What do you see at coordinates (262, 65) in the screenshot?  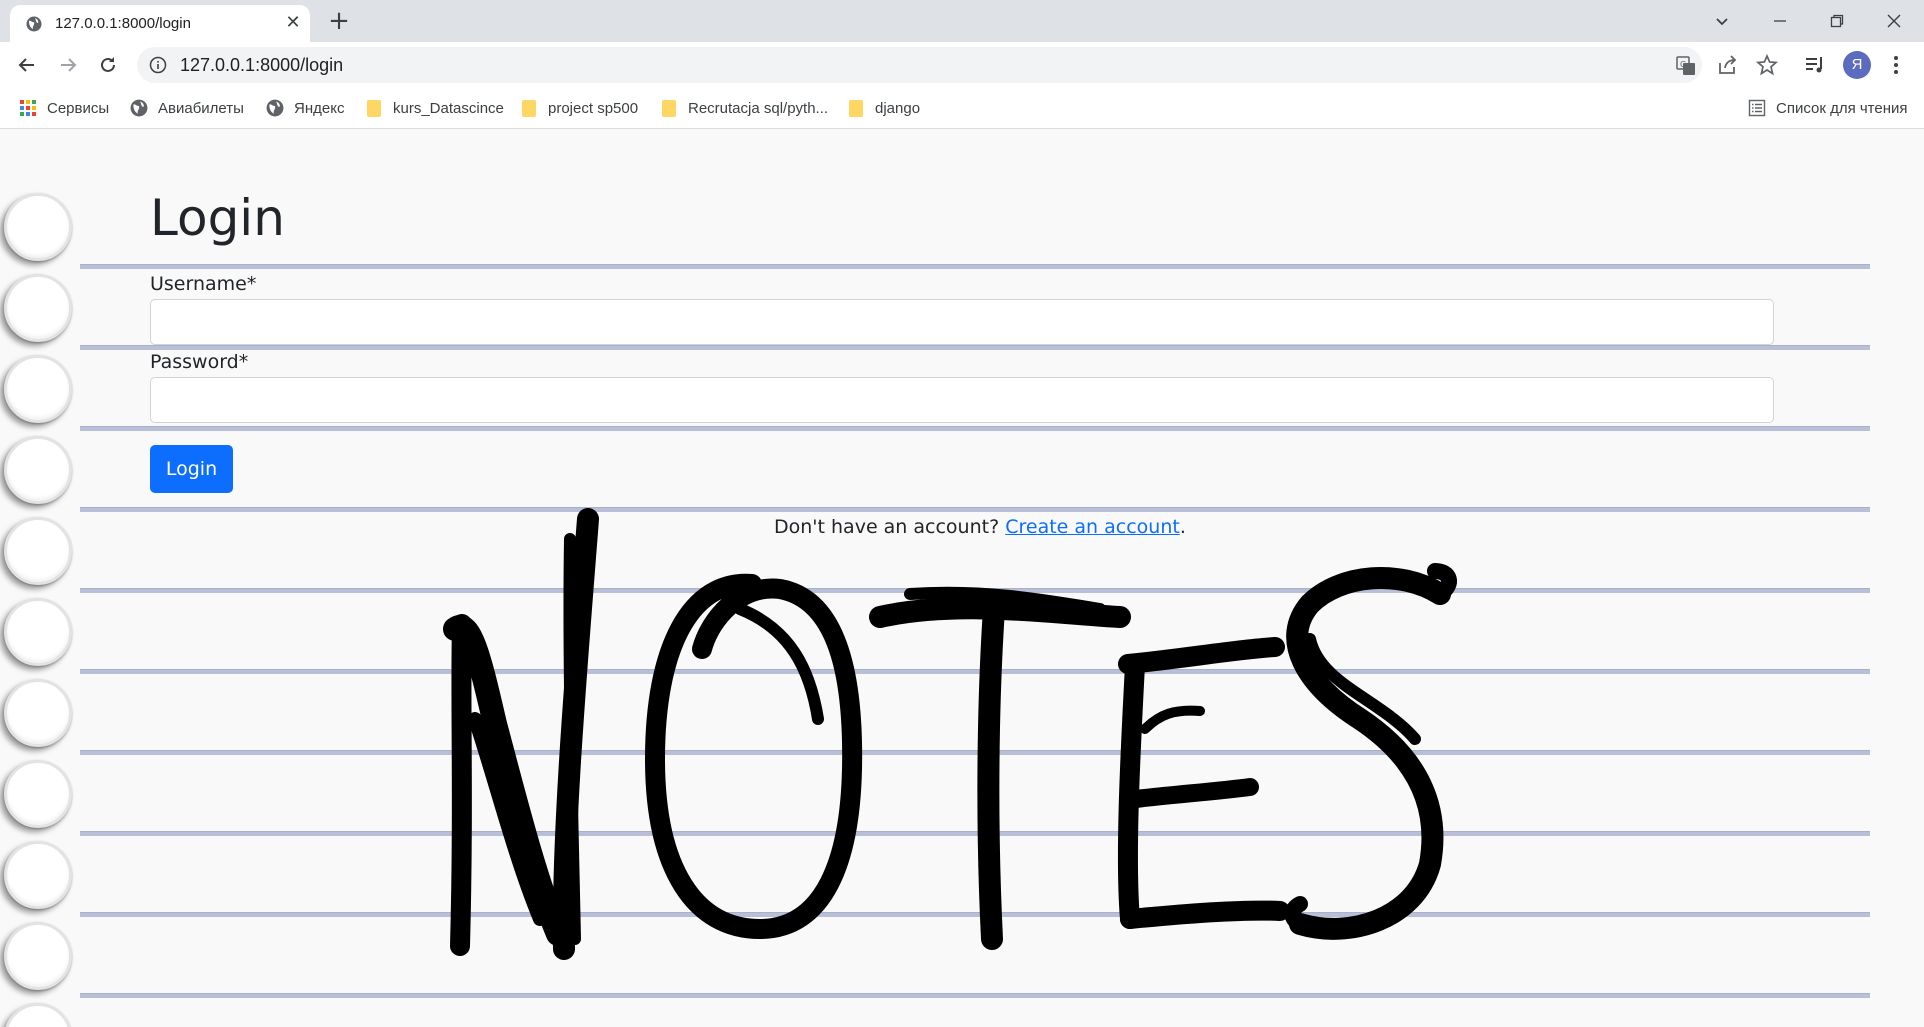 I see `url-text: 127.0.0.1:8000/login` at bounding box center [262, 65].